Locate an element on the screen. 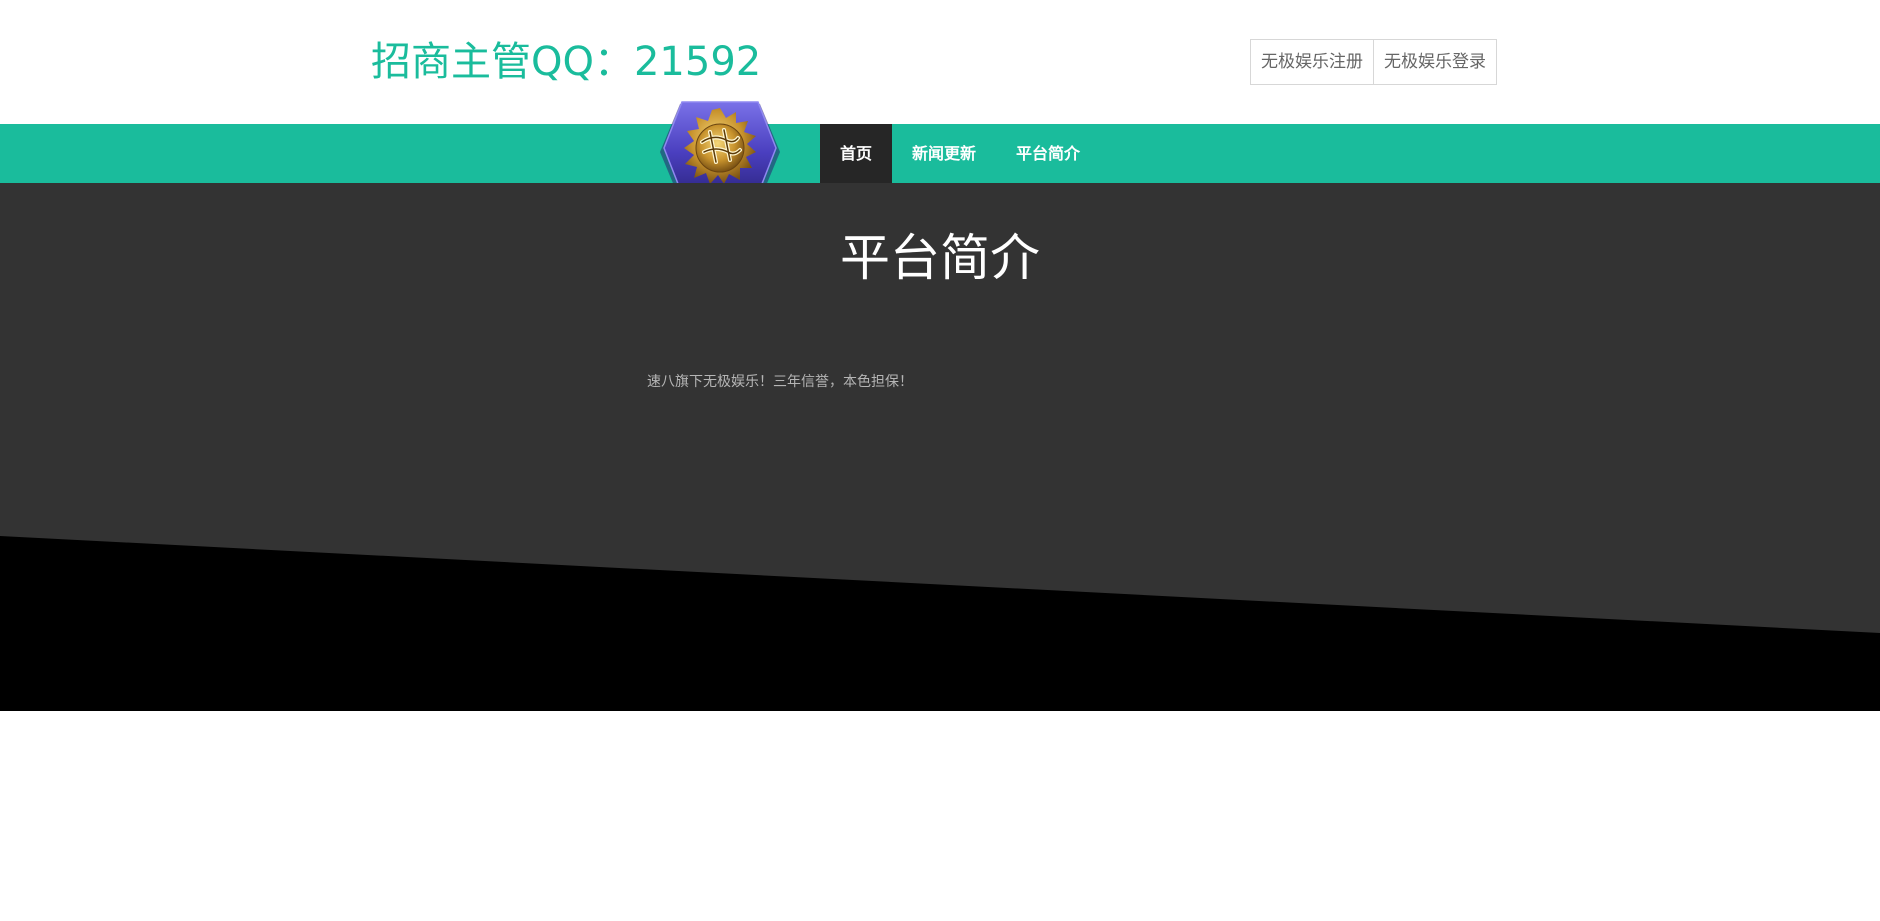 The image size is (1880, 921). auth-buttons: 无极娱乐注册 无极娱乐登录 is located at coordinates (1373, 62).